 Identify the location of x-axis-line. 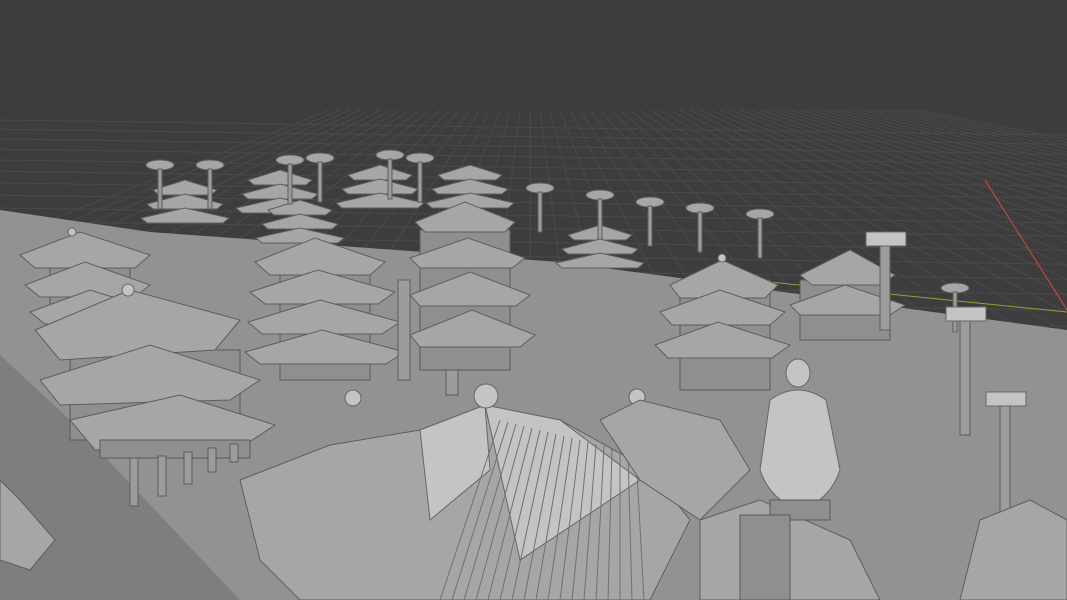
(1025, 245).